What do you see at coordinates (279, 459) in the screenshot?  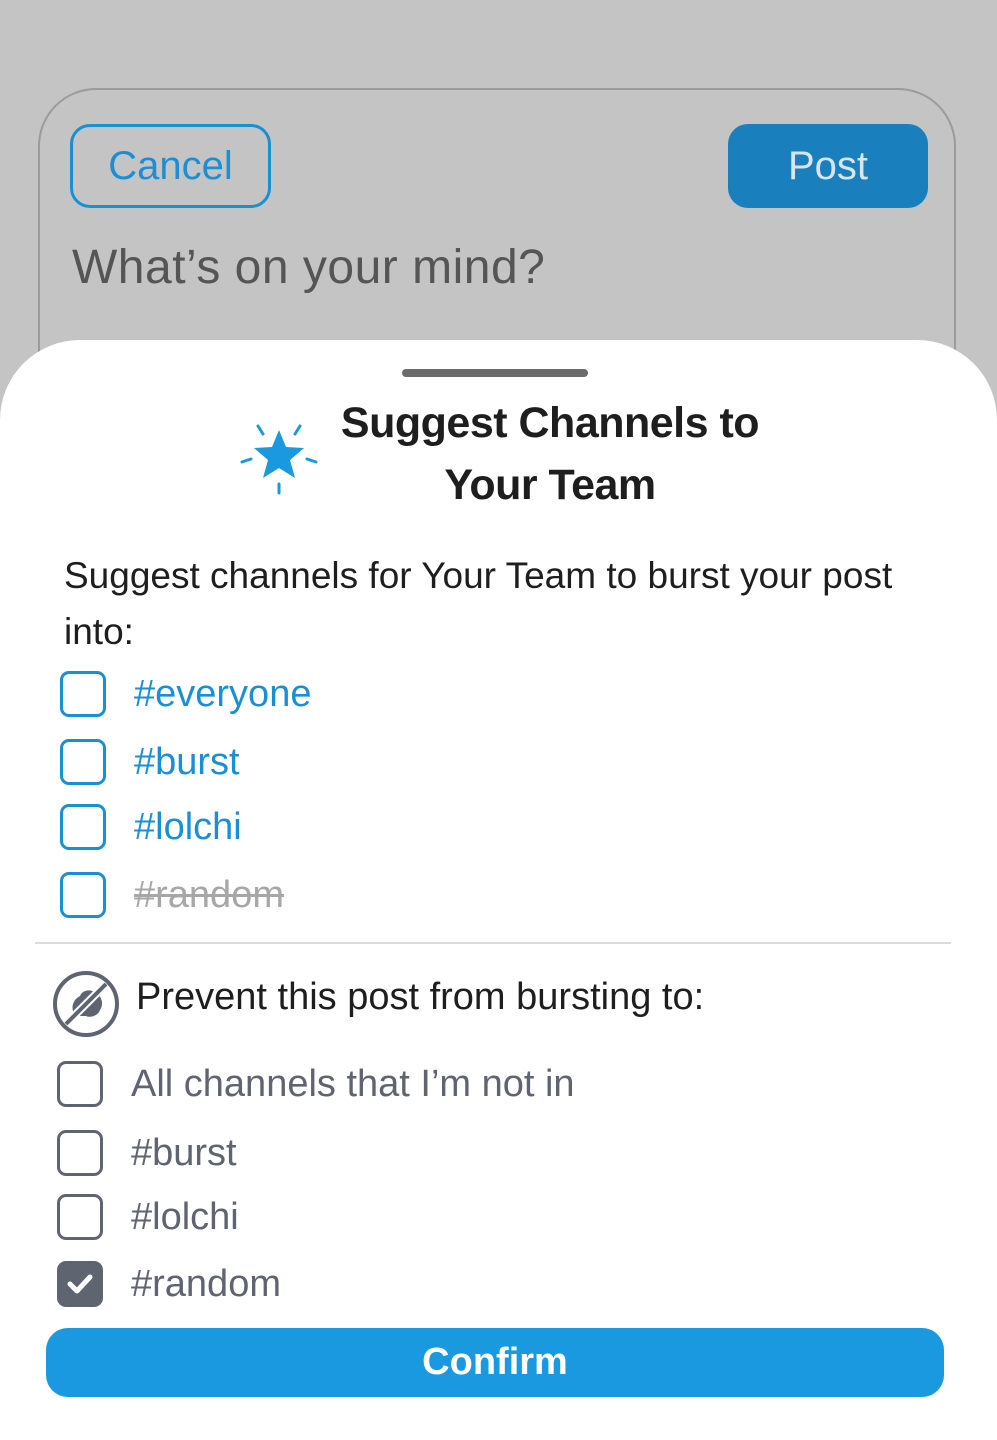 I see `sparkle-star-icon` at bounding box center [279, 459].